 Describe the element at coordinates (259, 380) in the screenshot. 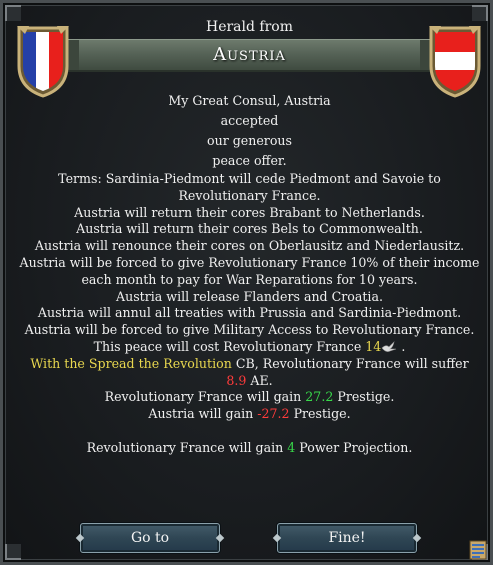

I see `ae-suffix: AE.` at that location.